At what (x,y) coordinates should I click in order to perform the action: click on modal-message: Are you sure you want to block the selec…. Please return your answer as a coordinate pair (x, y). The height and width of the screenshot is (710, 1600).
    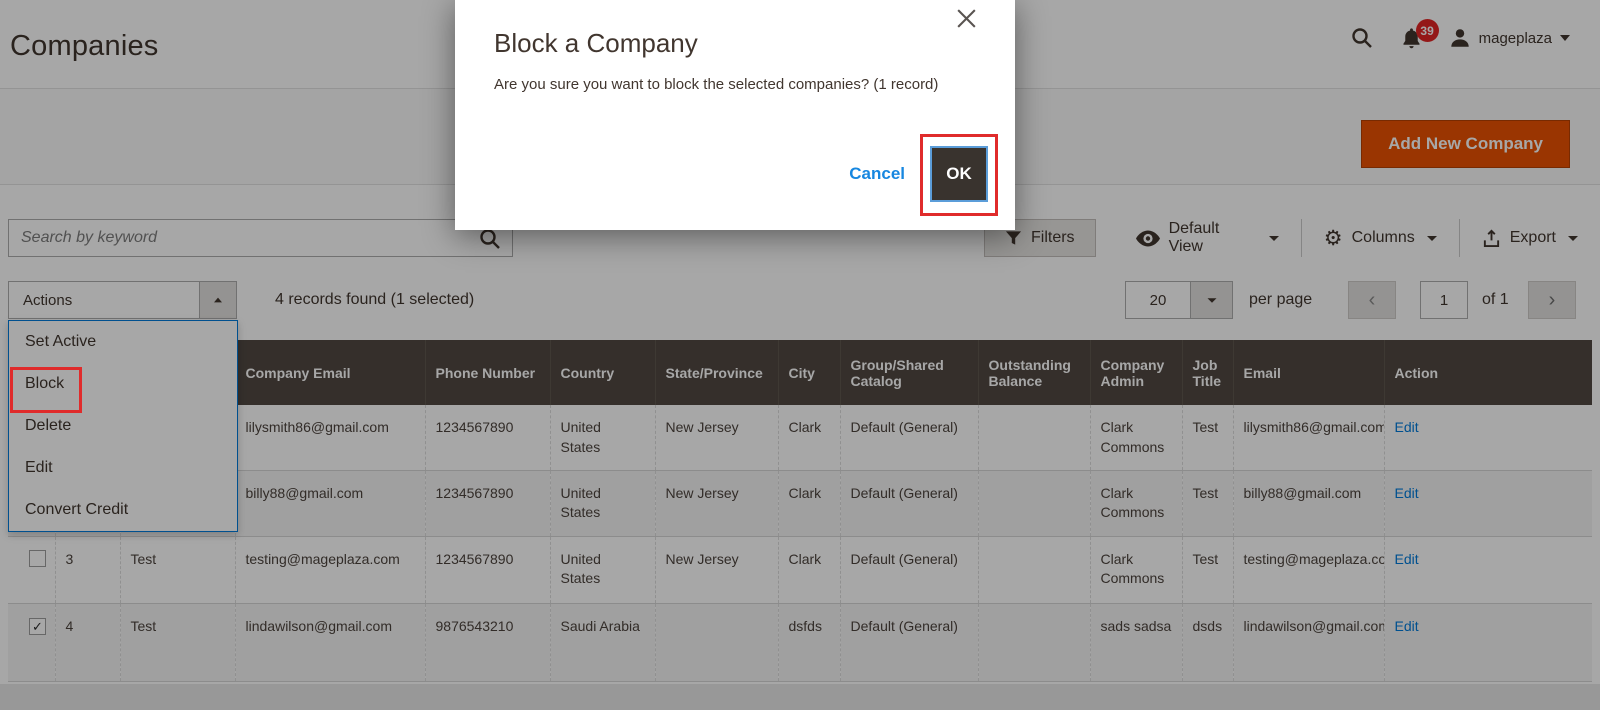
    Looking at the image, I should click on (716, 84).